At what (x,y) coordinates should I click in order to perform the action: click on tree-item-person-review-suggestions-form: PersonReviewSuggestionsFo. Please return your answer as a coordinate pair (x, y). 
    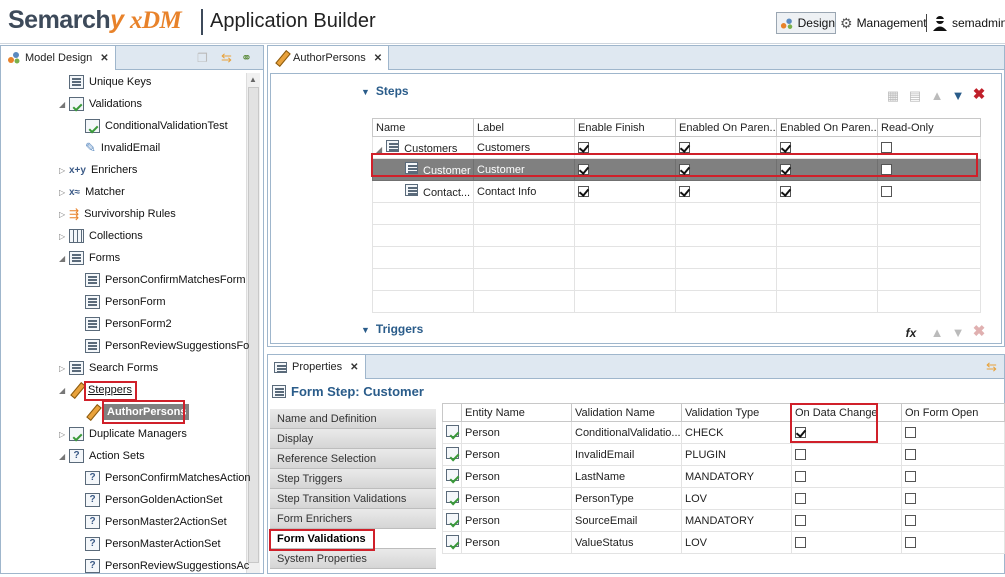
    Looking at the image, I should click on (167, 346).